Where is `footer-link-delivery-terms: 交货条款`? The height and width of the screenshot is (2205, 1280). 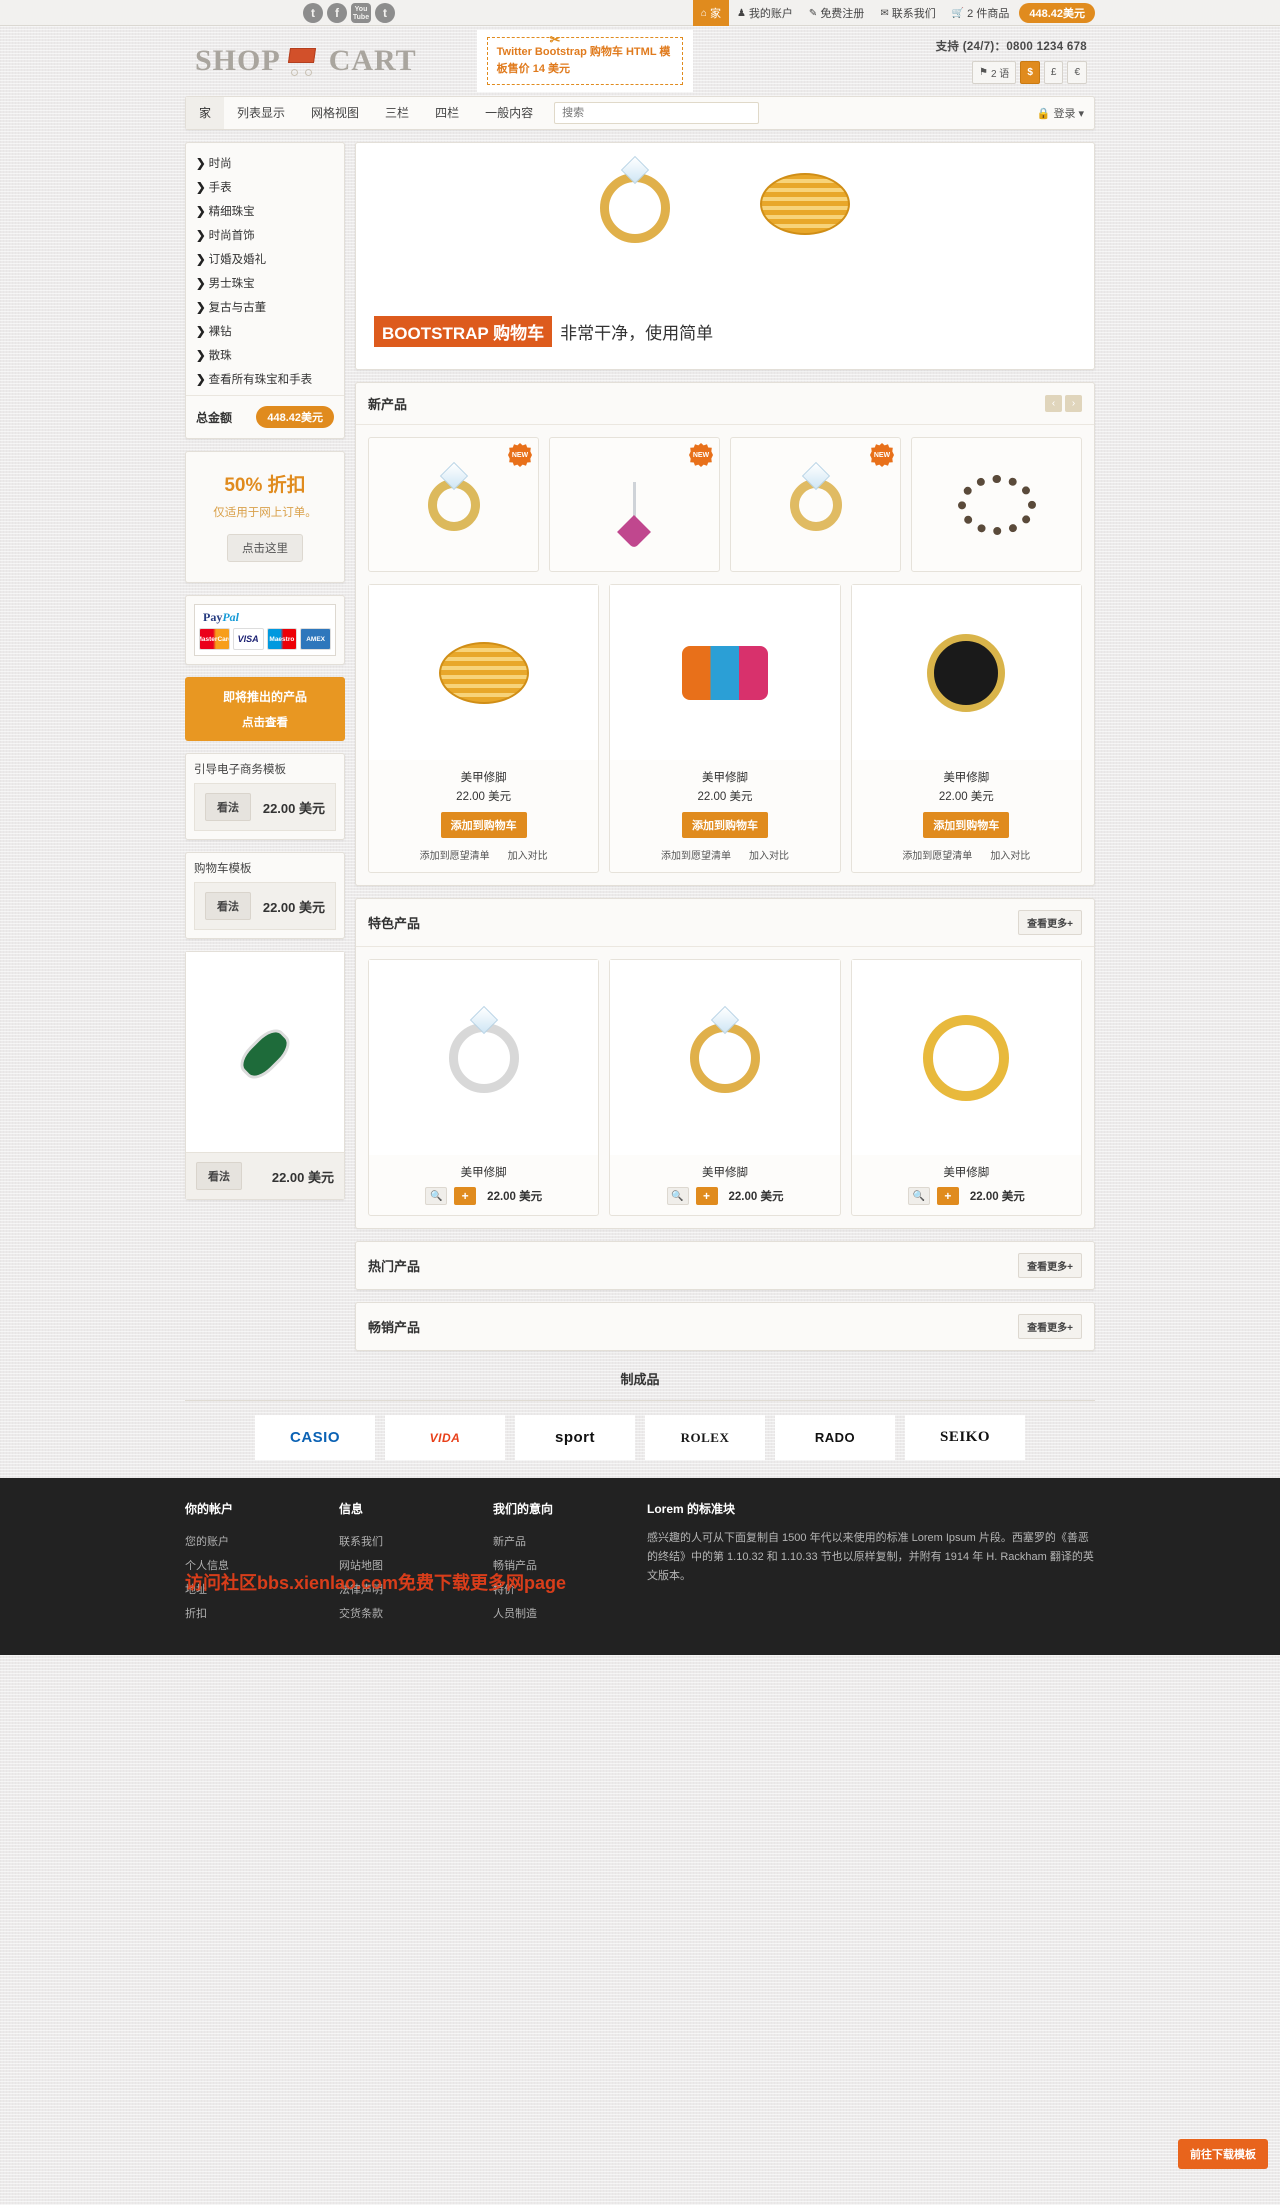 footer-link-delivery-terms: 交货条款 is located at coordinates (404, 1613).